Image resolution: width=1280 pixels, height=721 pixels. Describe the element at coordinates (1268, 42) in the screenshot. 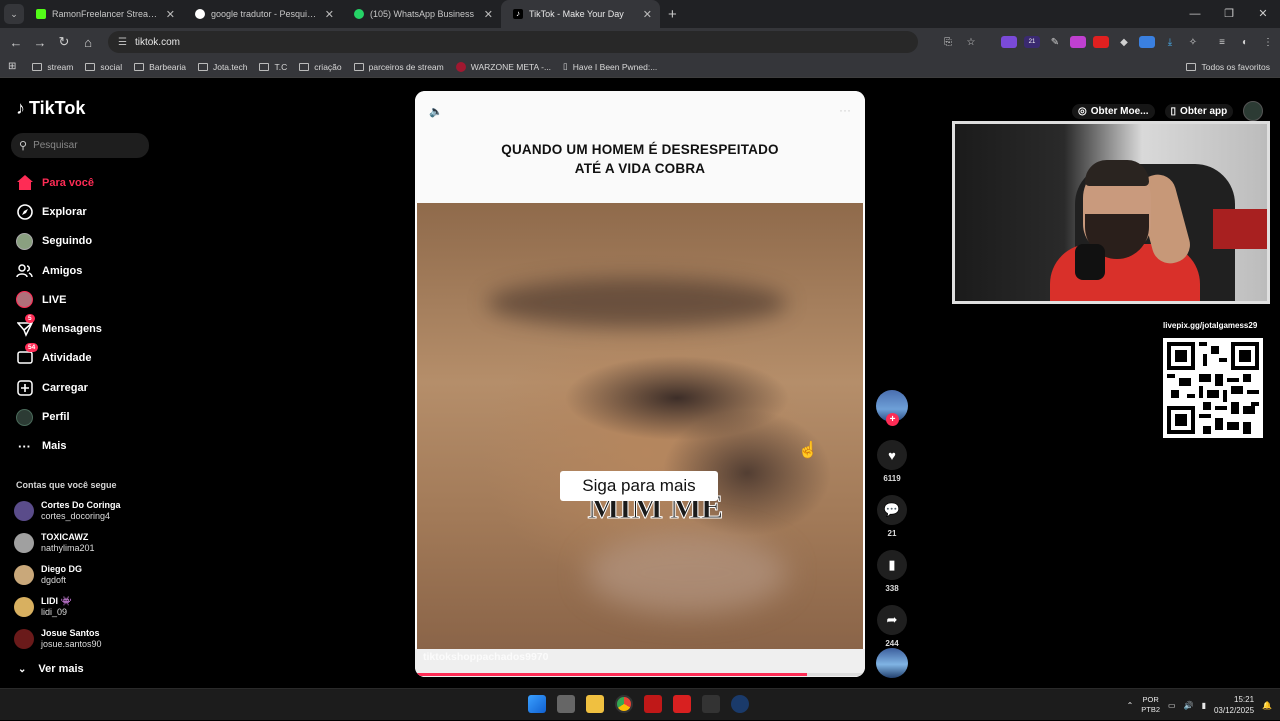

I see `menu-icon: ⋮` at that location.